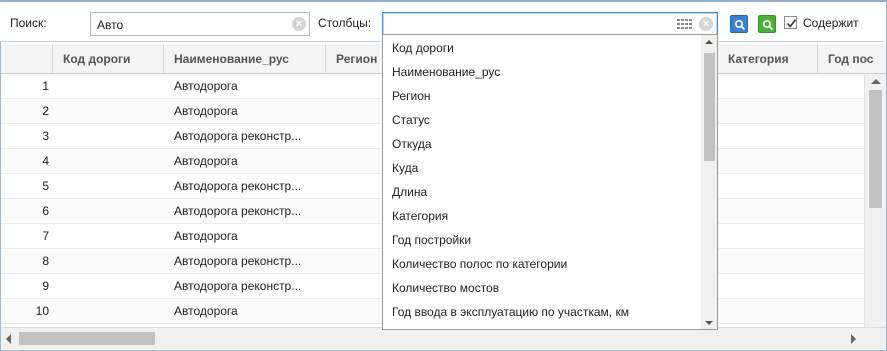 This screenshot has width=887, height=351. I want to click on scroll-right-icon, so click(853, 339).